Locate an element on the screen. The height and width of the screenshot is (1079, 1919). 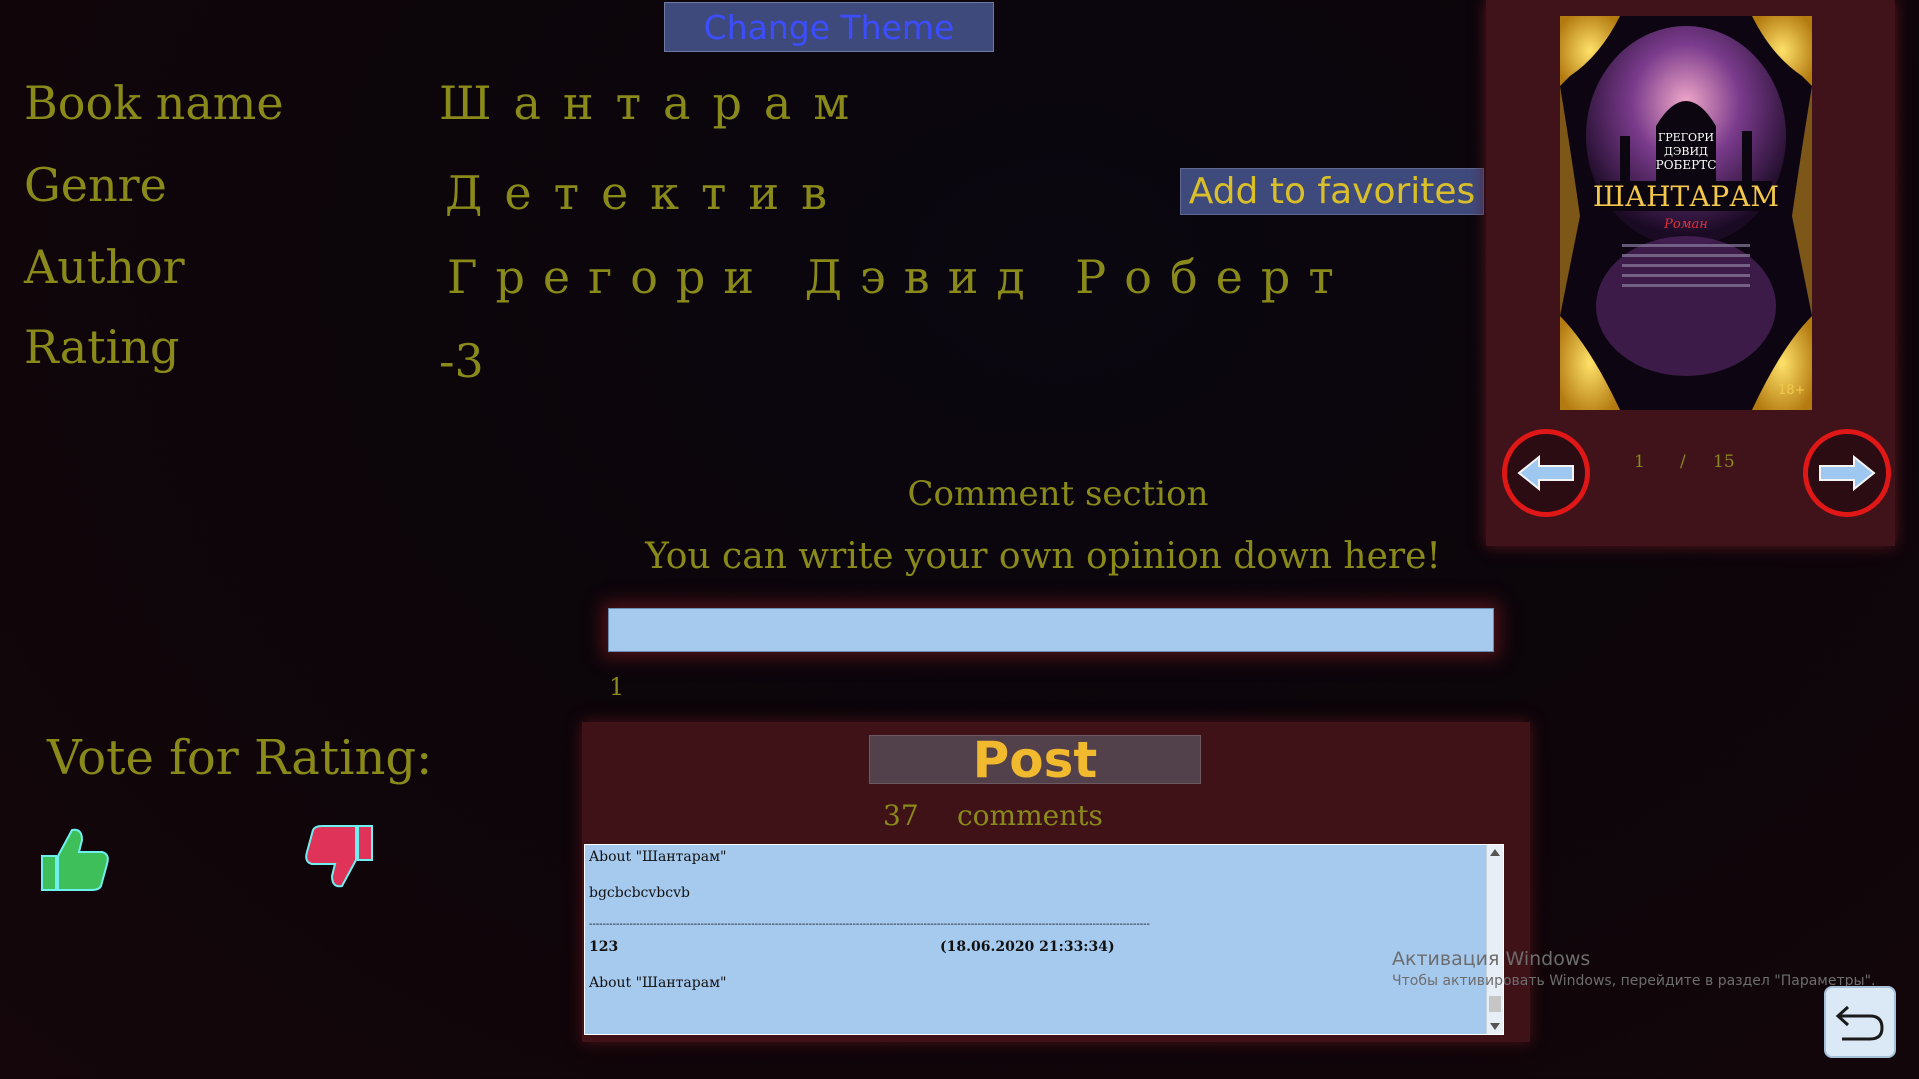
back-button is located at coordinates (1860, 1022).